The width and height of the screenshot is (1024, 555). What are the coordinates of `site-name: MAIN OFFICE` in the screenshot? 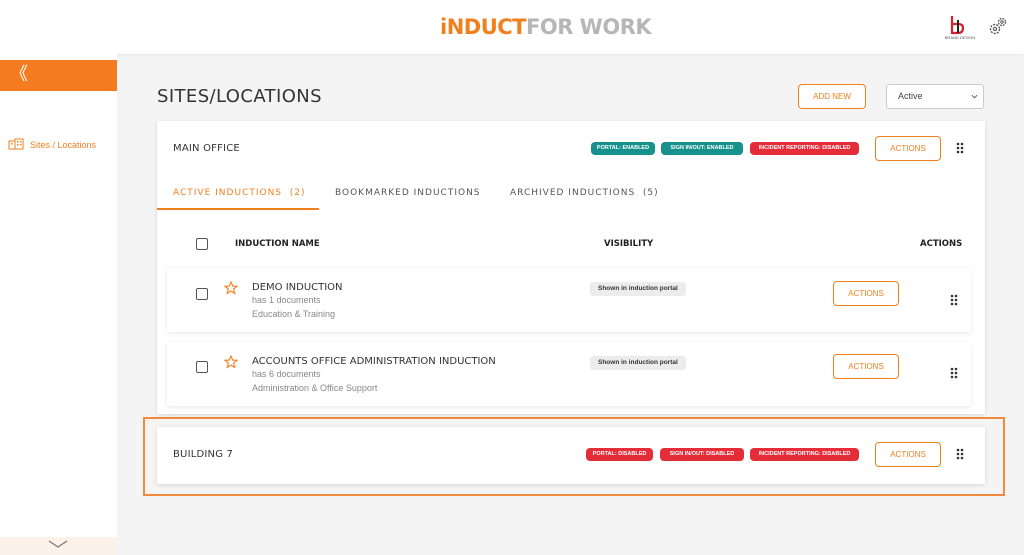 It's located at (206, 148).